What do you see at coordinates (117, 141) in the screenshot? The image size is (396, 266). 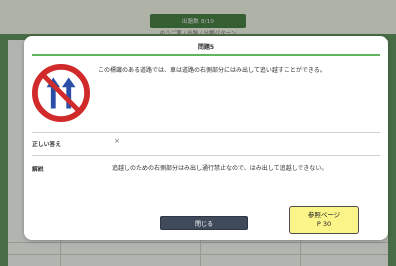 I see `correct-answer-value: ×` at bounding box center [117, 141].